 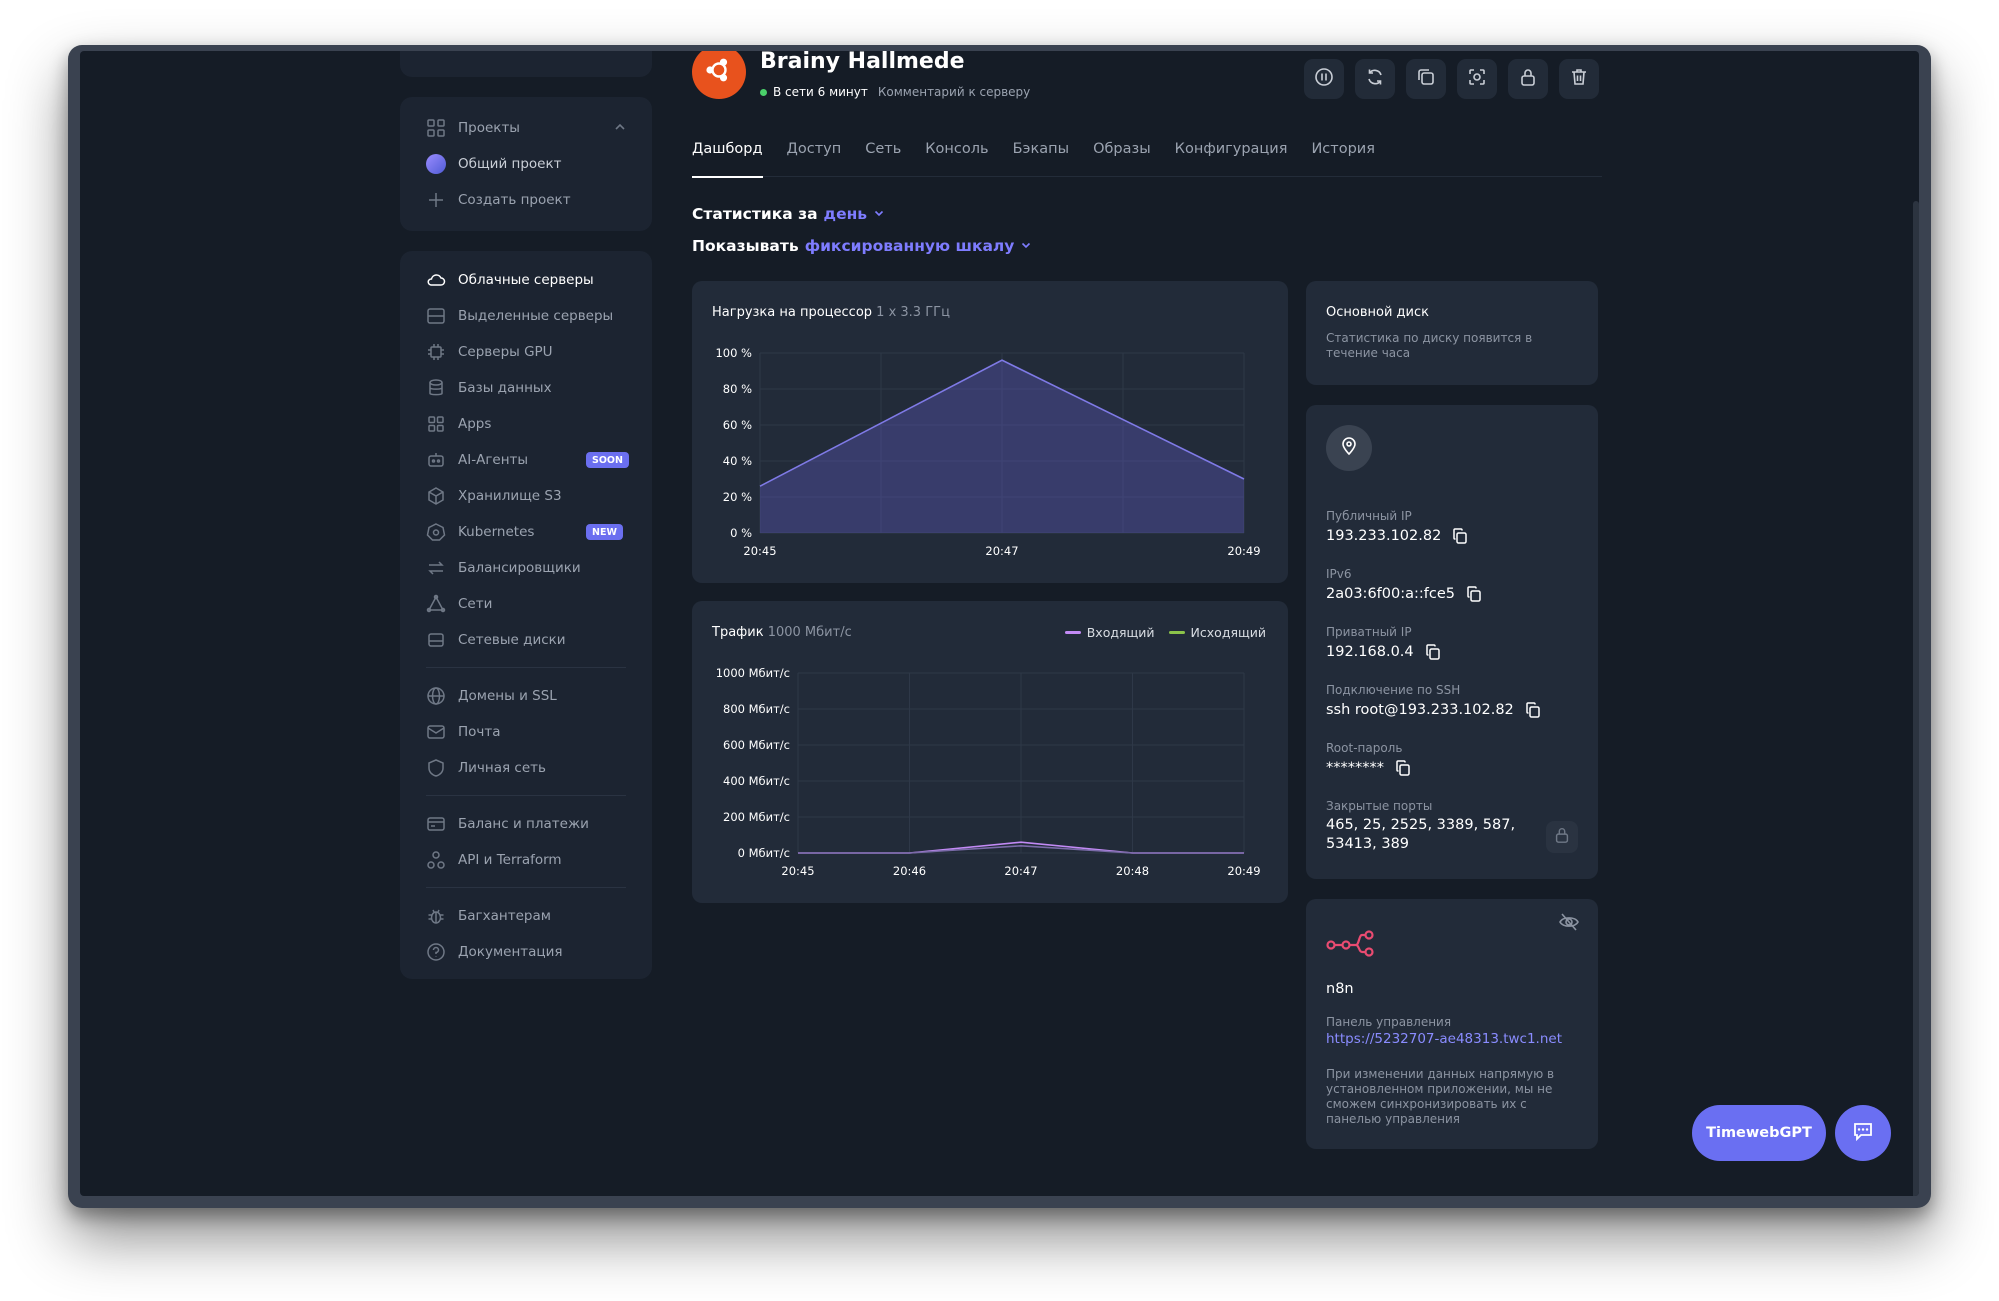 What do you see at coordinates (1243, 158) in the screenshot?
I see `tab-configuration: Конфигурация` at bounding box center [1243, 158].